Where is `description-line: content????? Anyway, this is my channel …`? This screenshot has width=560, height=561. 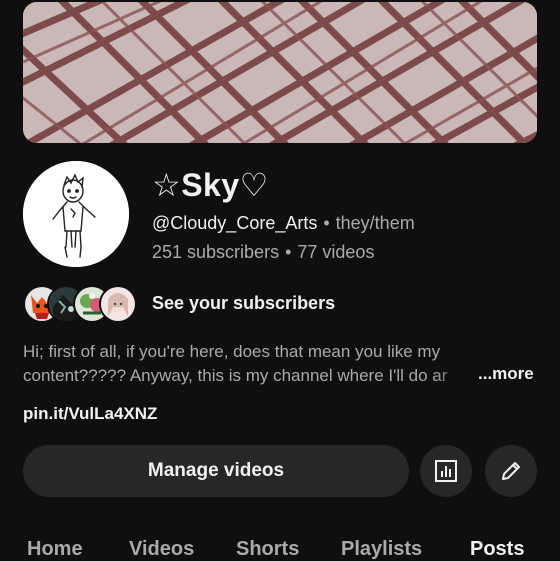 description-line: content????? Anyway, this is my channel … is located at coordinates (248, 376).